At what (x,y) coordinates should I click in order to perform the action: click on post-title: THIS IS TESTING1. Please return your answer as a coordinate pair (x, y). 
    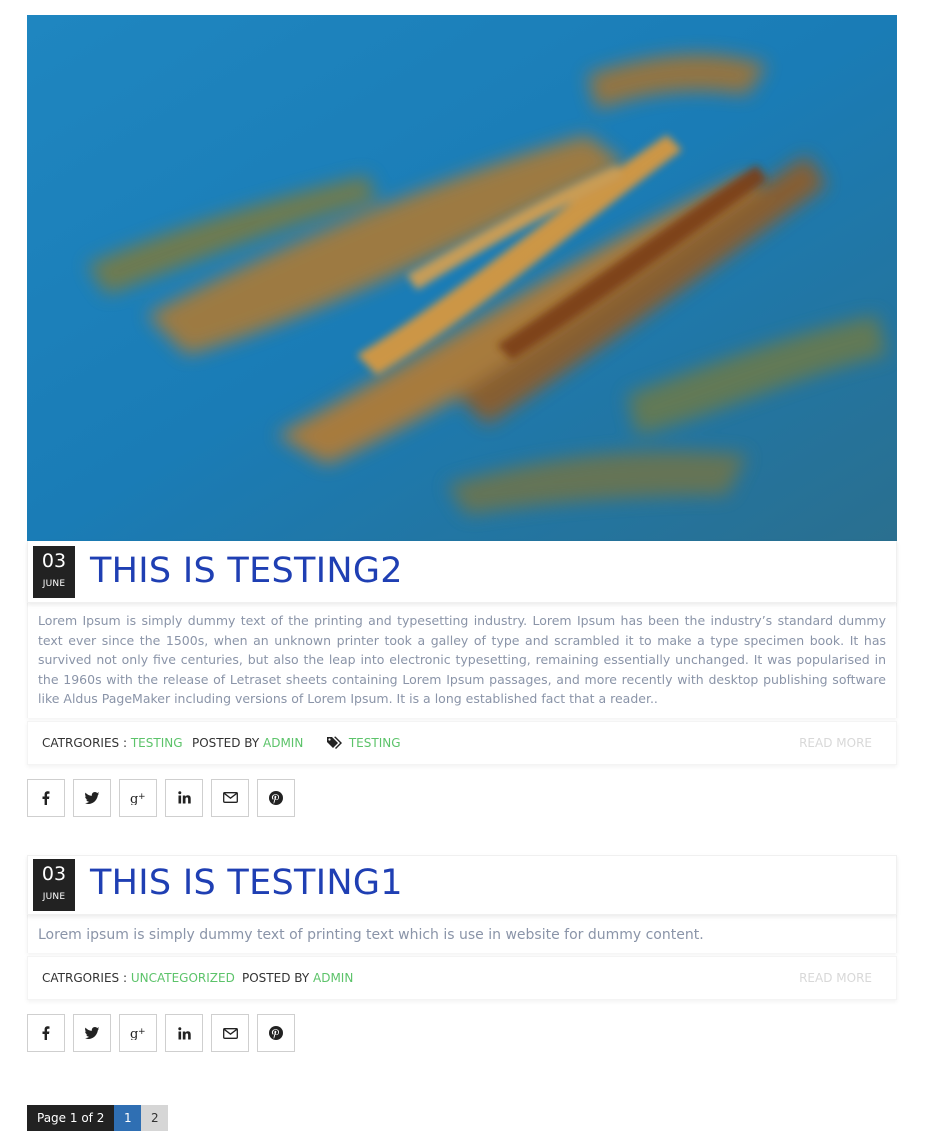
    Looking at the image, I should click on (246, 883).